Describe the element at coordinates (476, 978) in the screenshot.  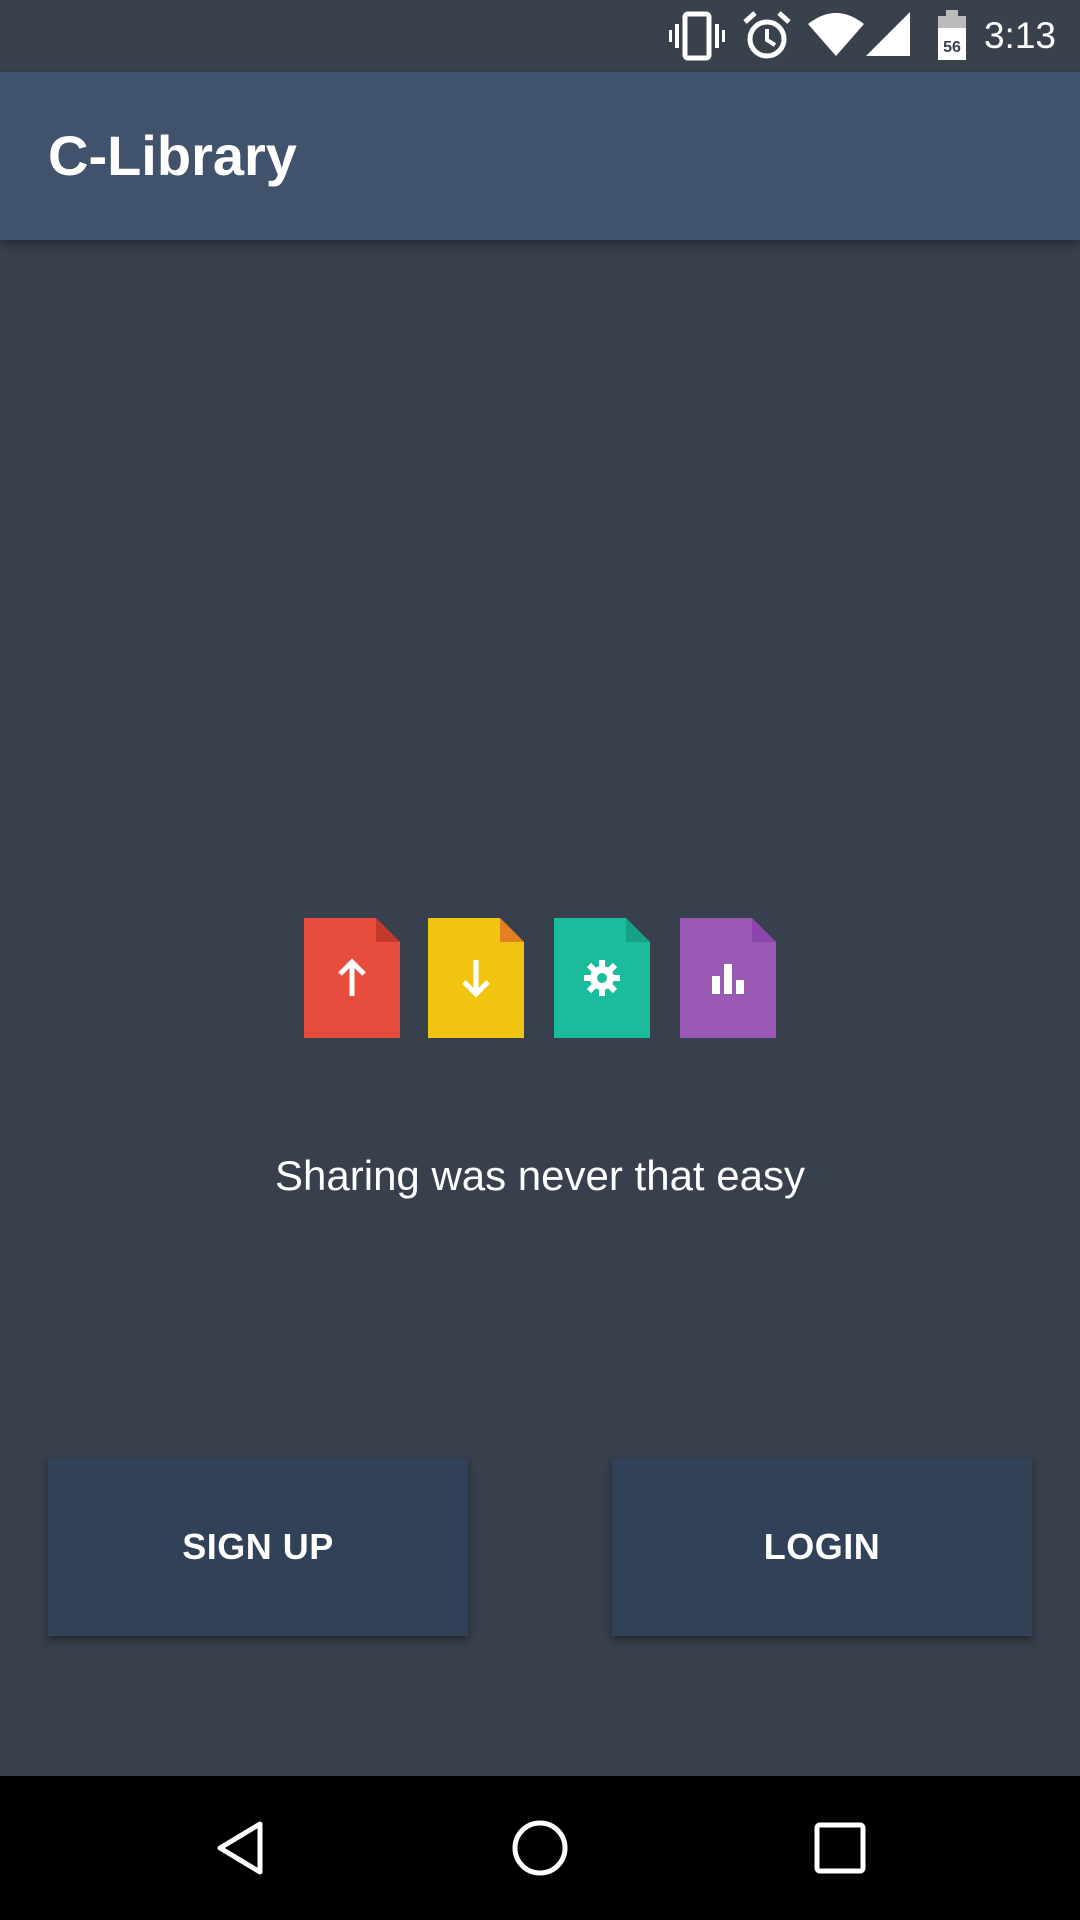
I see `download-document-icon` at that location.